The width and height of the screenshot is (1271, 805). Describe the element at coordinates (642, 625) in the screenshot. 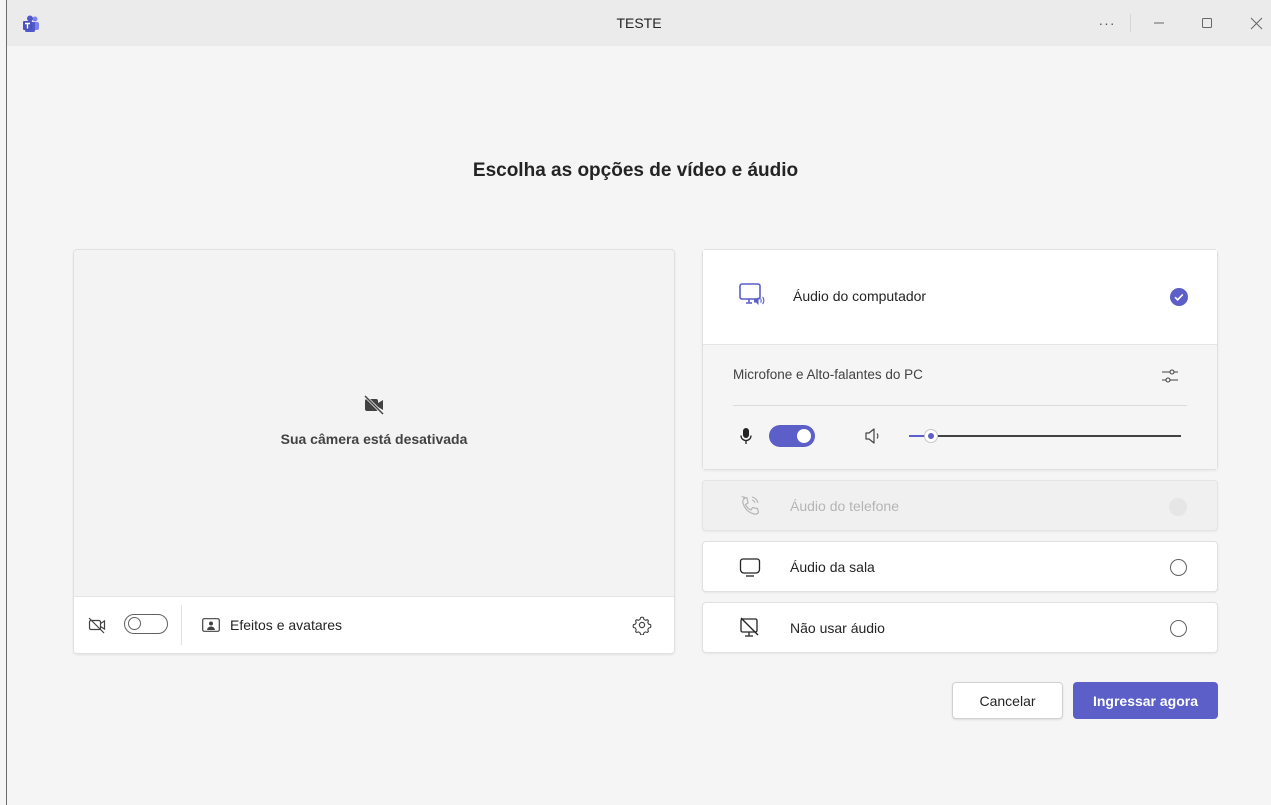

I see `gear-icon` at that location.